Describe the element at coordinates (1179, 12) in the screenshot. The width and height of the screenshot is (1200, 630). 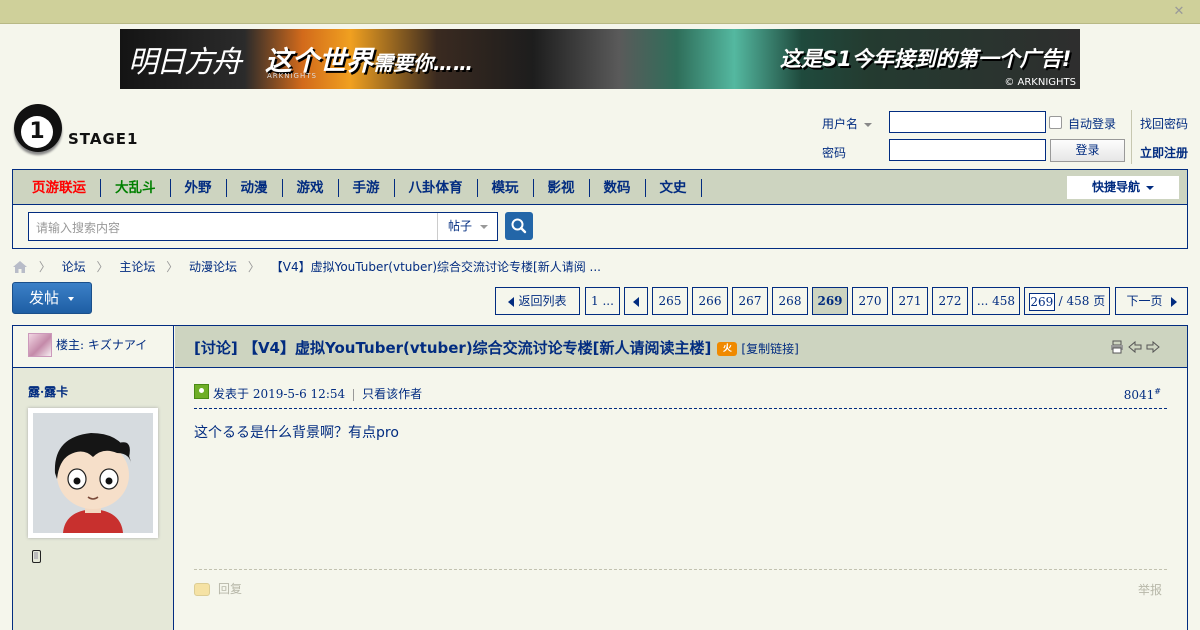
I see `close-icon: ✕` at that location.